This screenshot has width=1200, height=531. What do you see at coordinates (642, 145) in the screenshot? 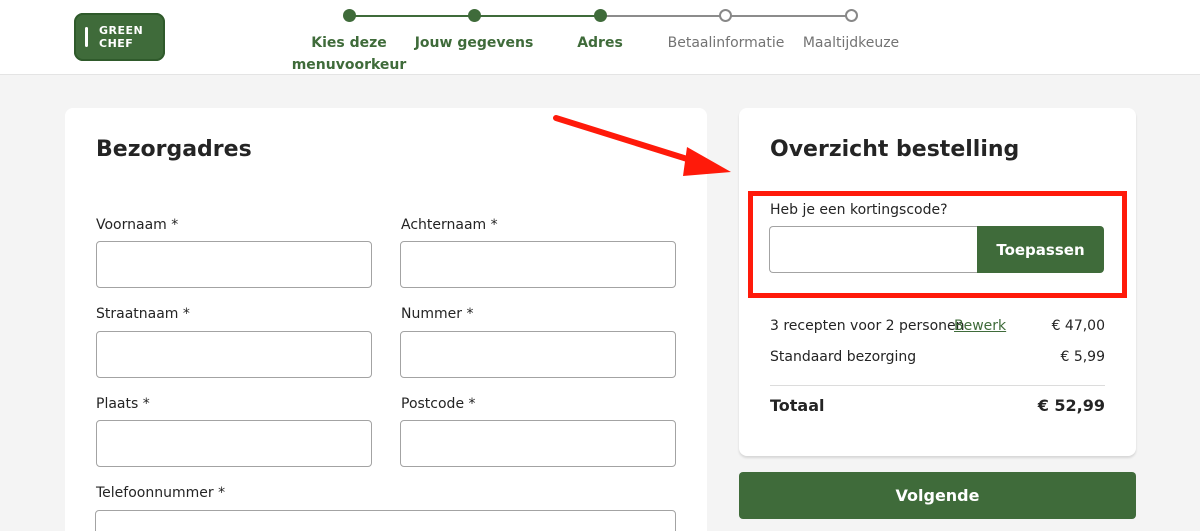
I see `annotation-arrow-icon` at bounding box center [642, 145].